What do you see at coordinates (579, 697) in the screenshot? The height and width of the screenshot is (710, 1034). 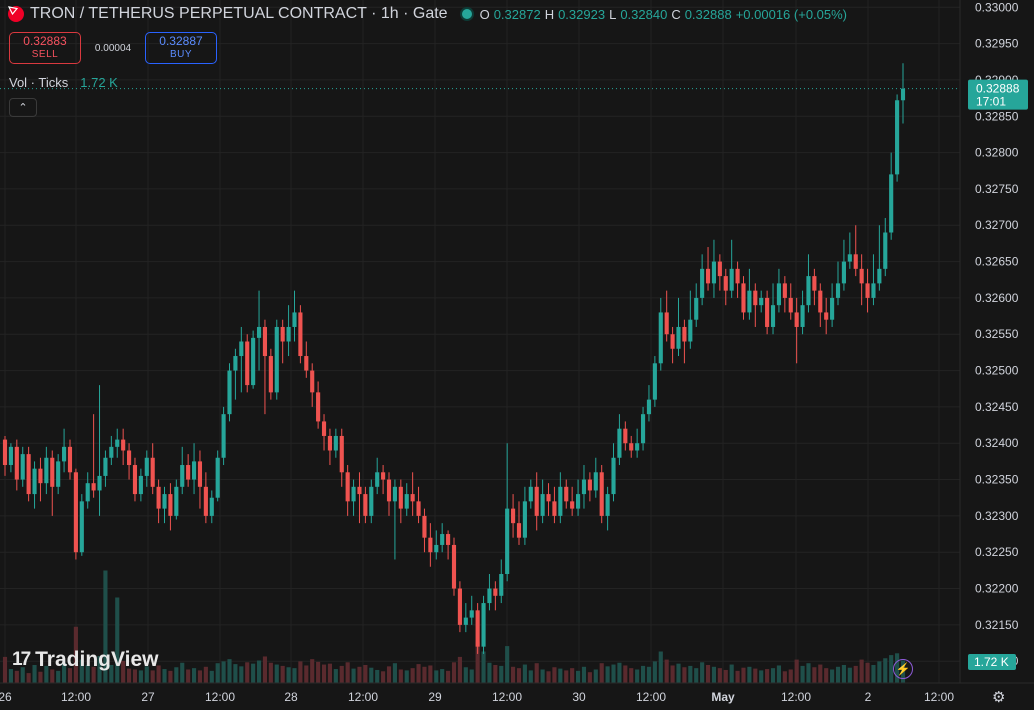 I see `x-tick-label: 30` at bounding box center [579, 697].